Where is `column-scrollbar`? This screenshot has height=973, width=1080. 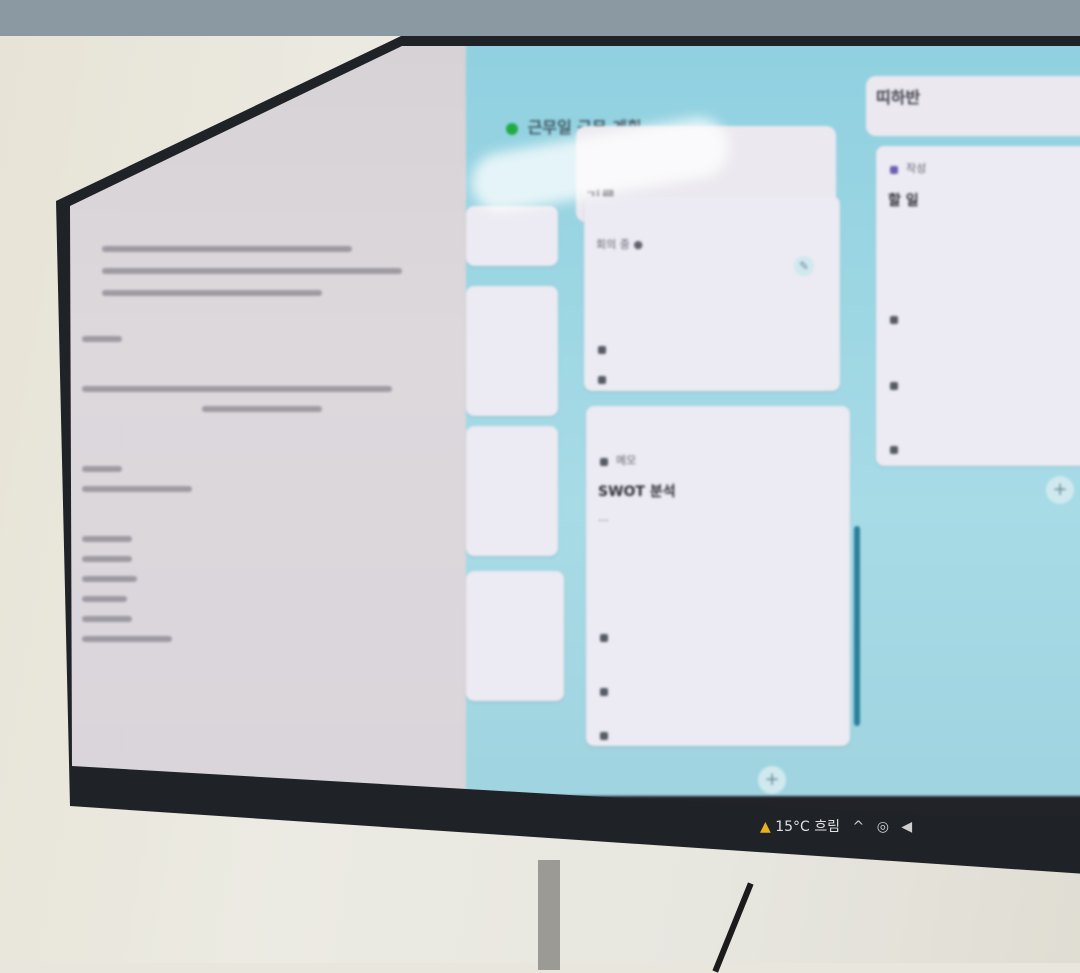
column-scrollbar is located at coordinates (857, 626).